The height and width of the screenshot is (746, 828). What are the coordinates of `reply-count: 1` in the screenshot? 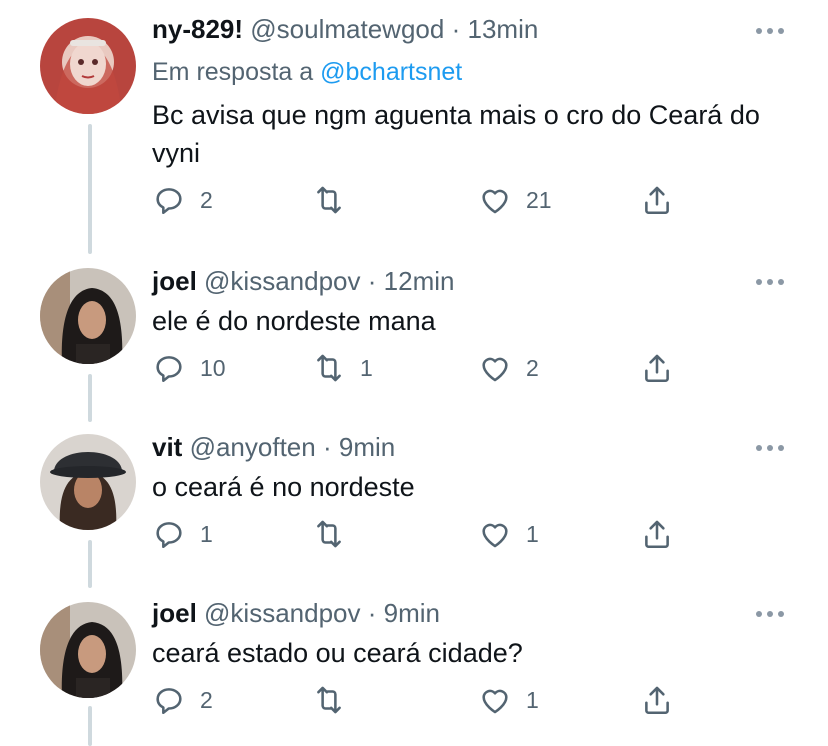 It's located at (206, 533).